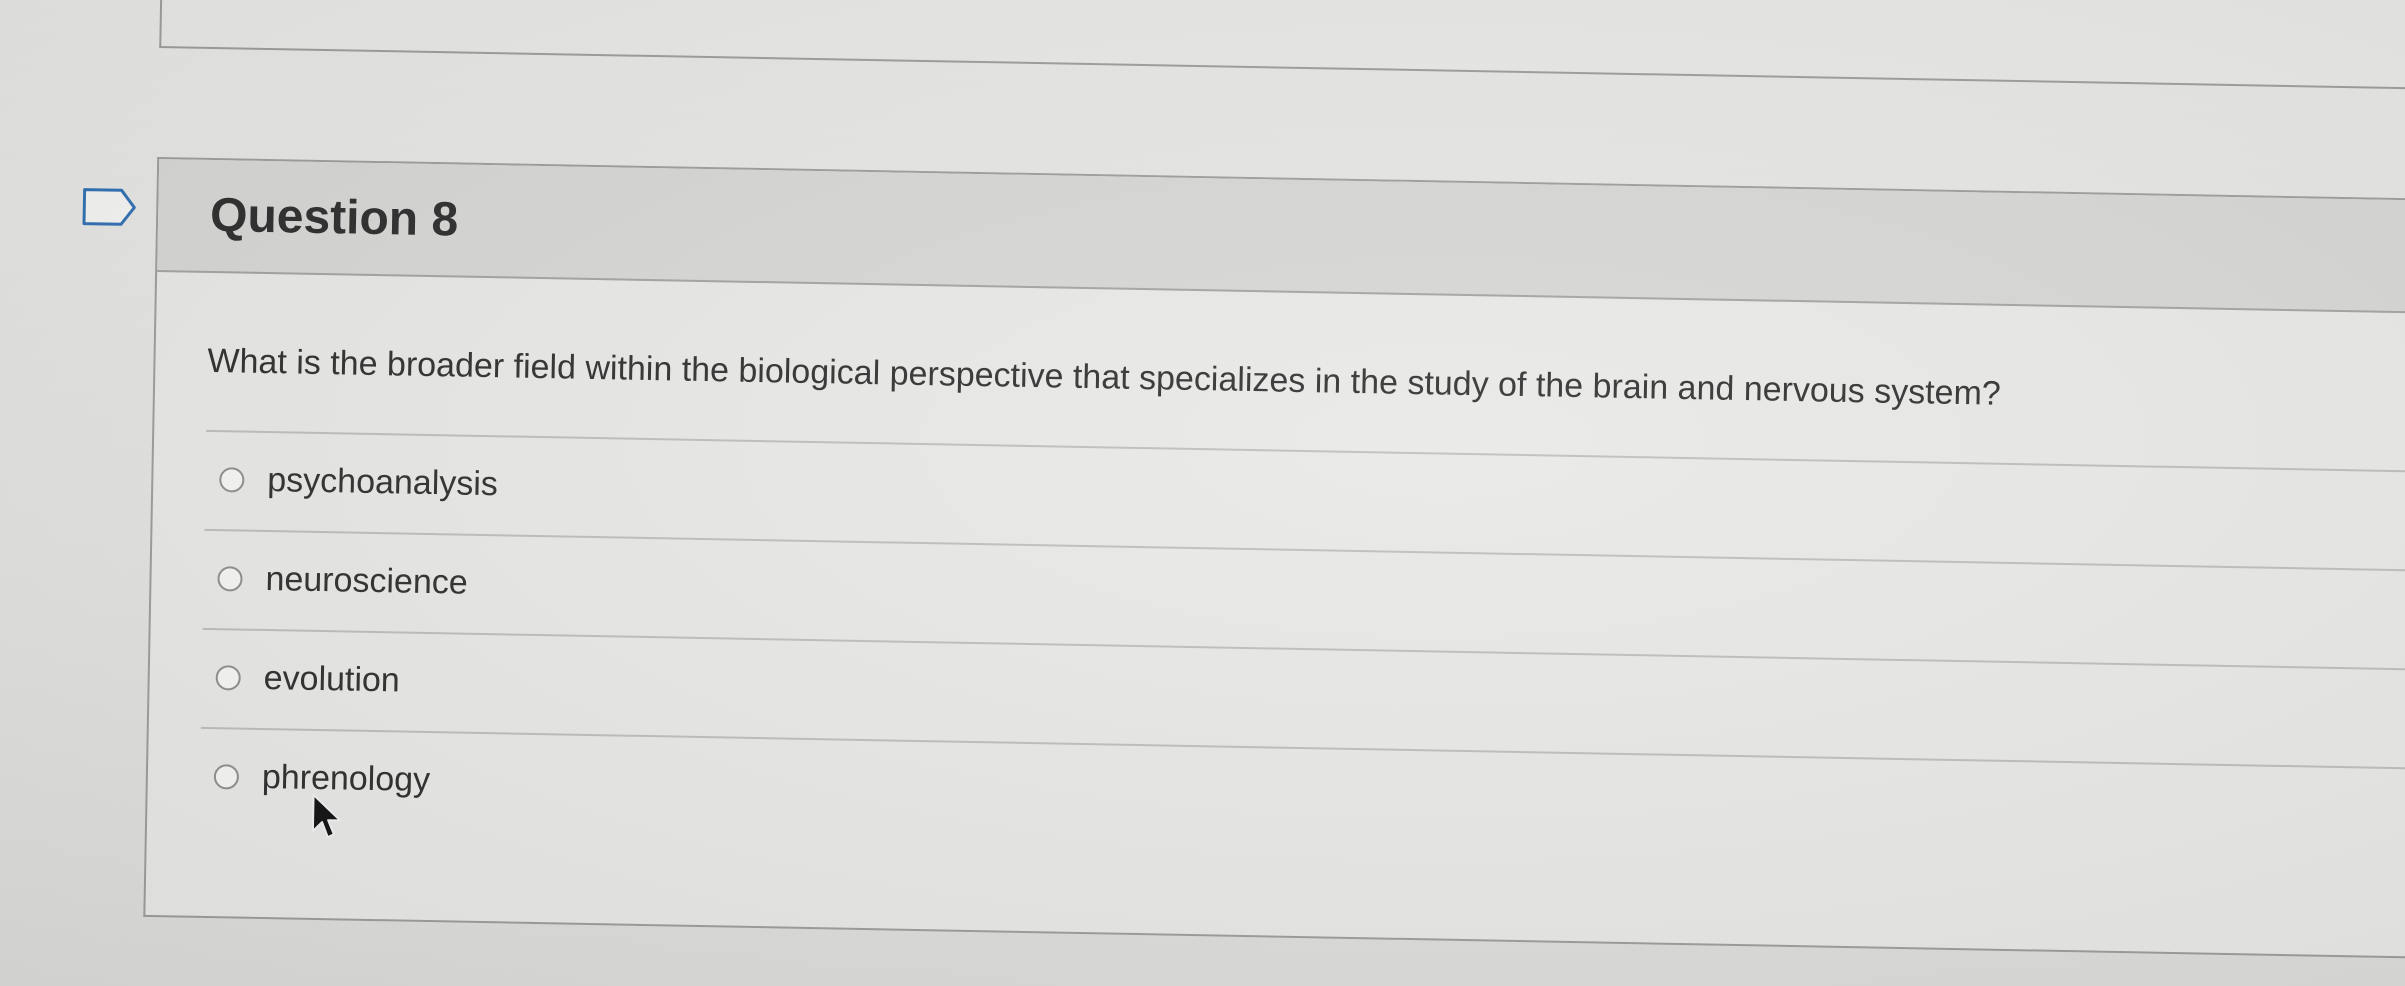 This screenshot has width=2405, height=986. What do you see at coordinates (366, 581) in the screenshot?
I see `answer-label: neuroscience` at bounding box center [366, 581].